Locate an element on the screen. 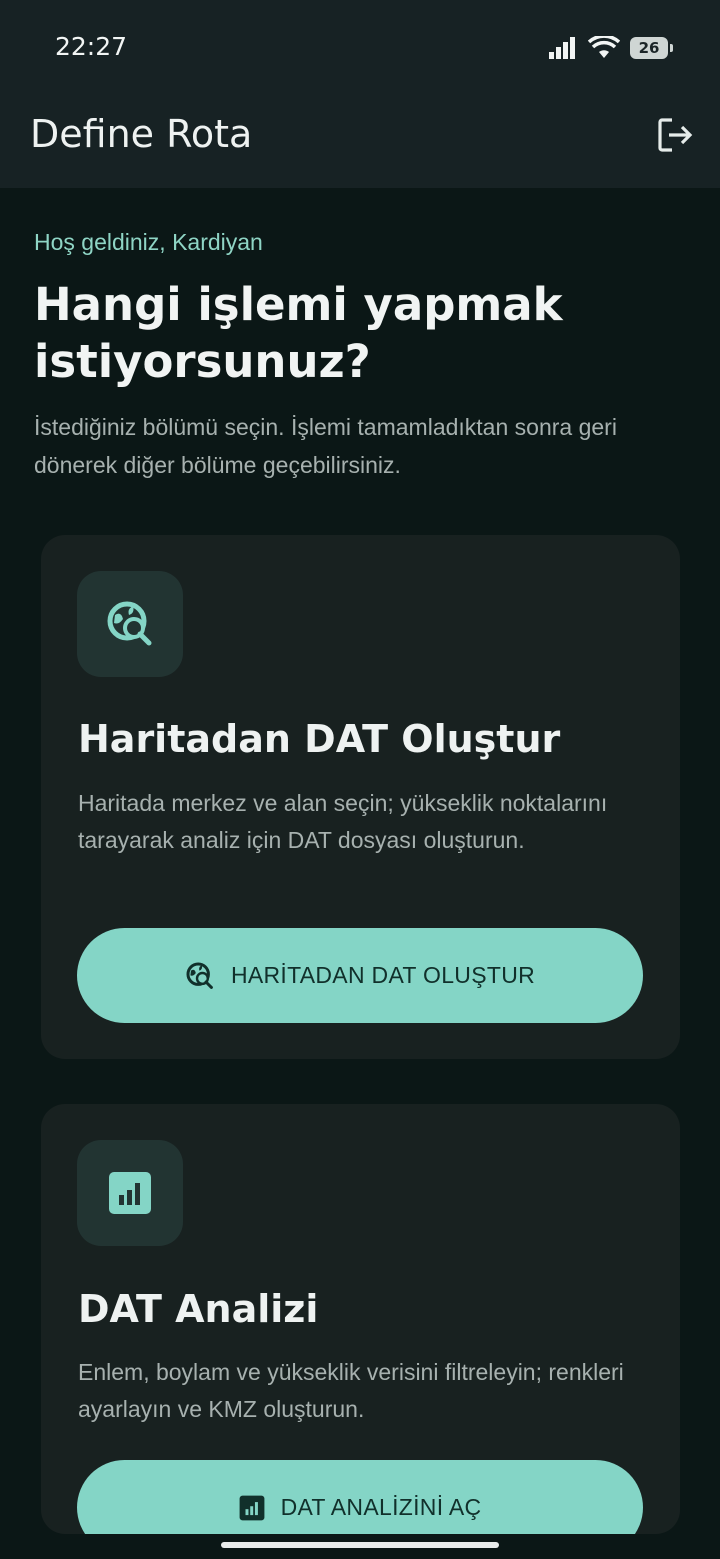 The width and height of the screenshot is (720, 1559). page-heading: Hangi işlemi yapmak istiyorsunuz? is located at coordinates (298, 333).